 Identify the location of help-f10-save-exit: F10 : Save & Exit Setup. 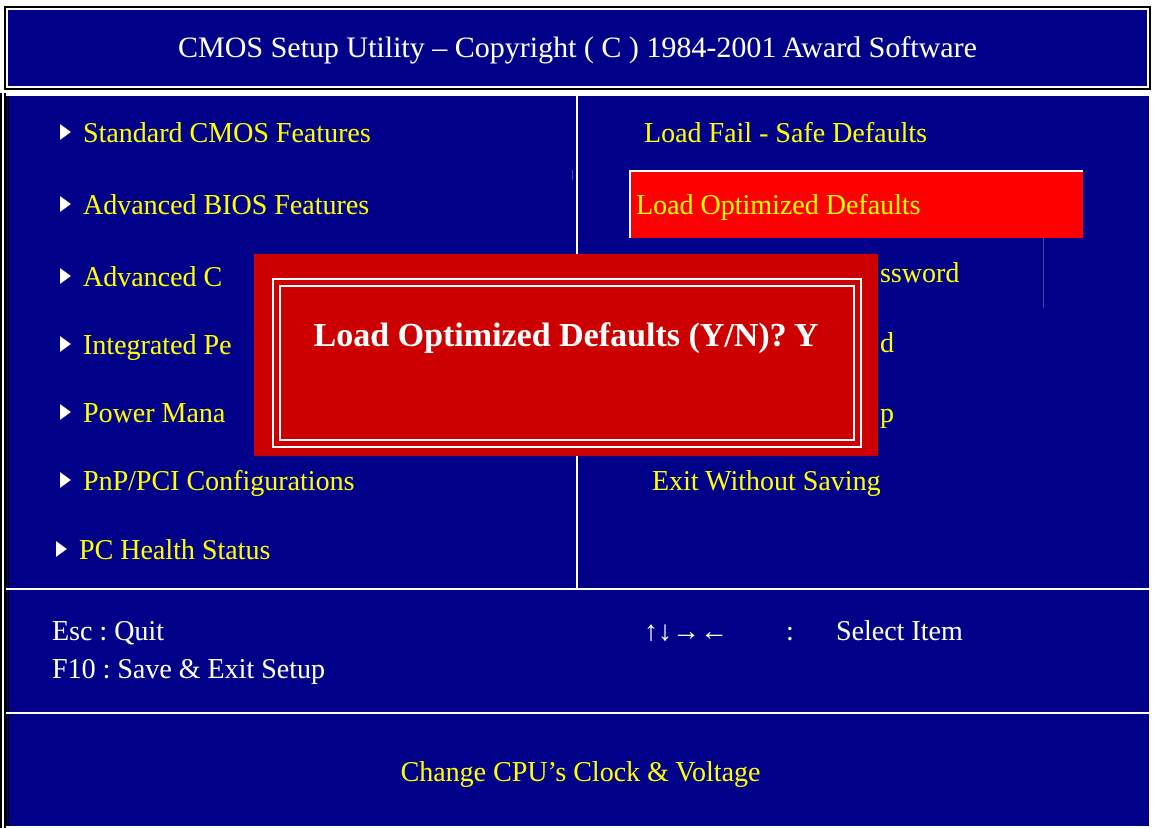
(188, 669).